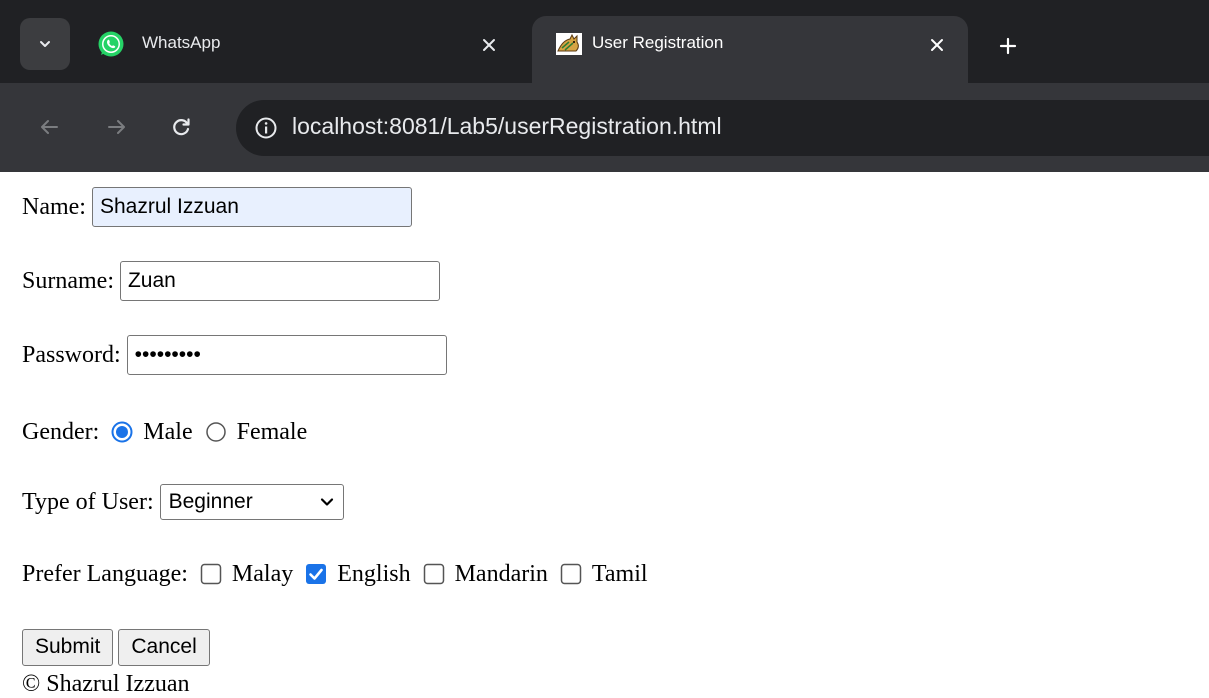 The image size is (1209, 698). What do you see at coordinates (571, 574) in the screenshot?
I see `tamil-checkbox` at bounding box center [571, 574].